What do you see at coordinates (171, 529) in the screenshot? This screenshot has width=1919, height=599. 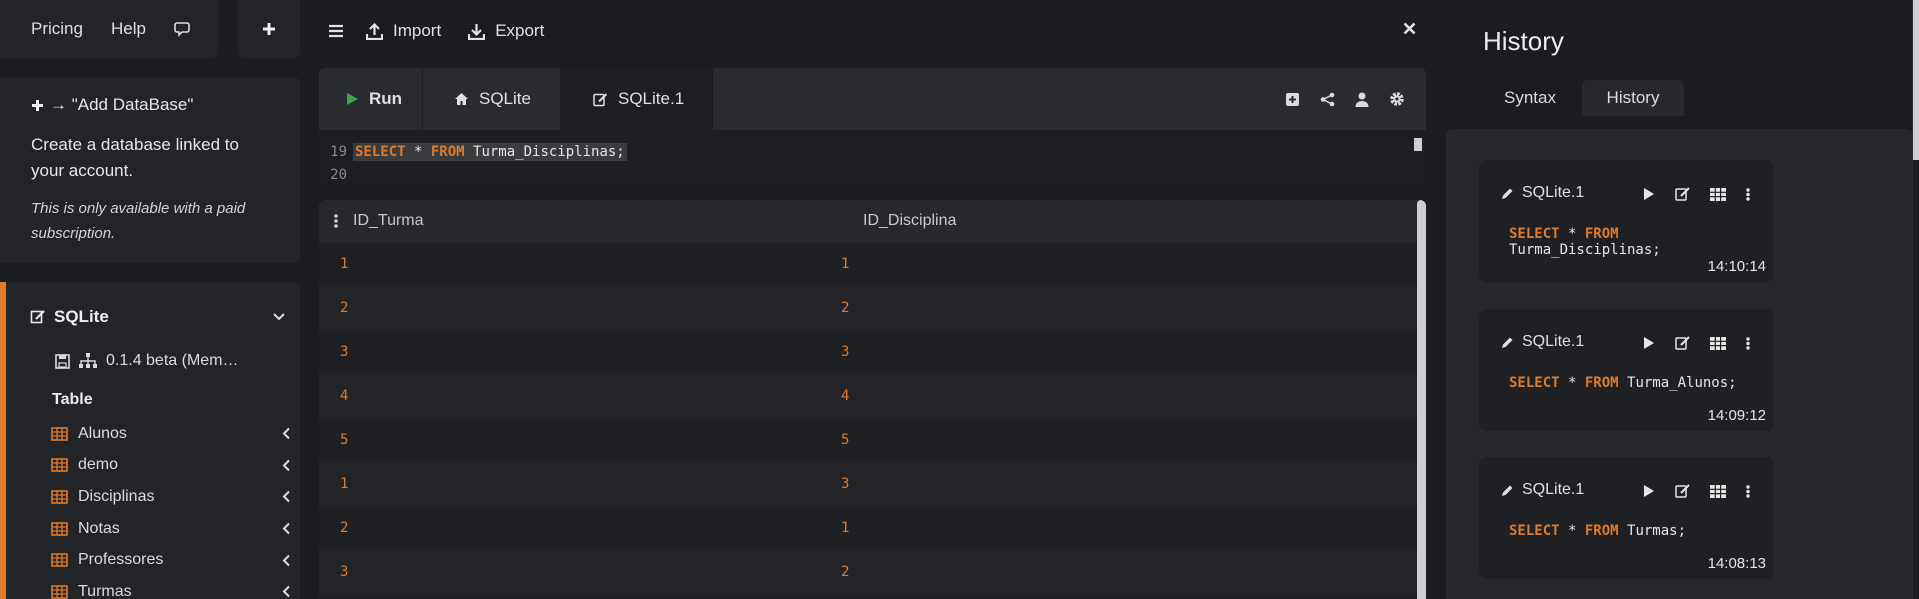 I see `table-item: Notas` at bounding box center [171, 529].